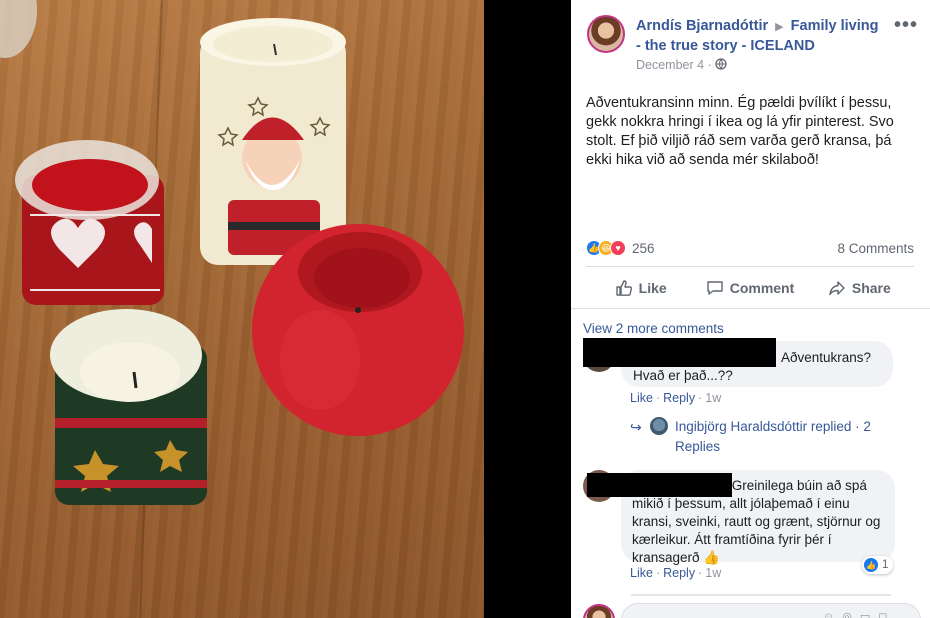 The height and width of the screenshot is (618, 930). What do you see at coordinates (762, 288) in the screenshot?
I see `comment-button-label: Comment` at bounding box center [762, 288].